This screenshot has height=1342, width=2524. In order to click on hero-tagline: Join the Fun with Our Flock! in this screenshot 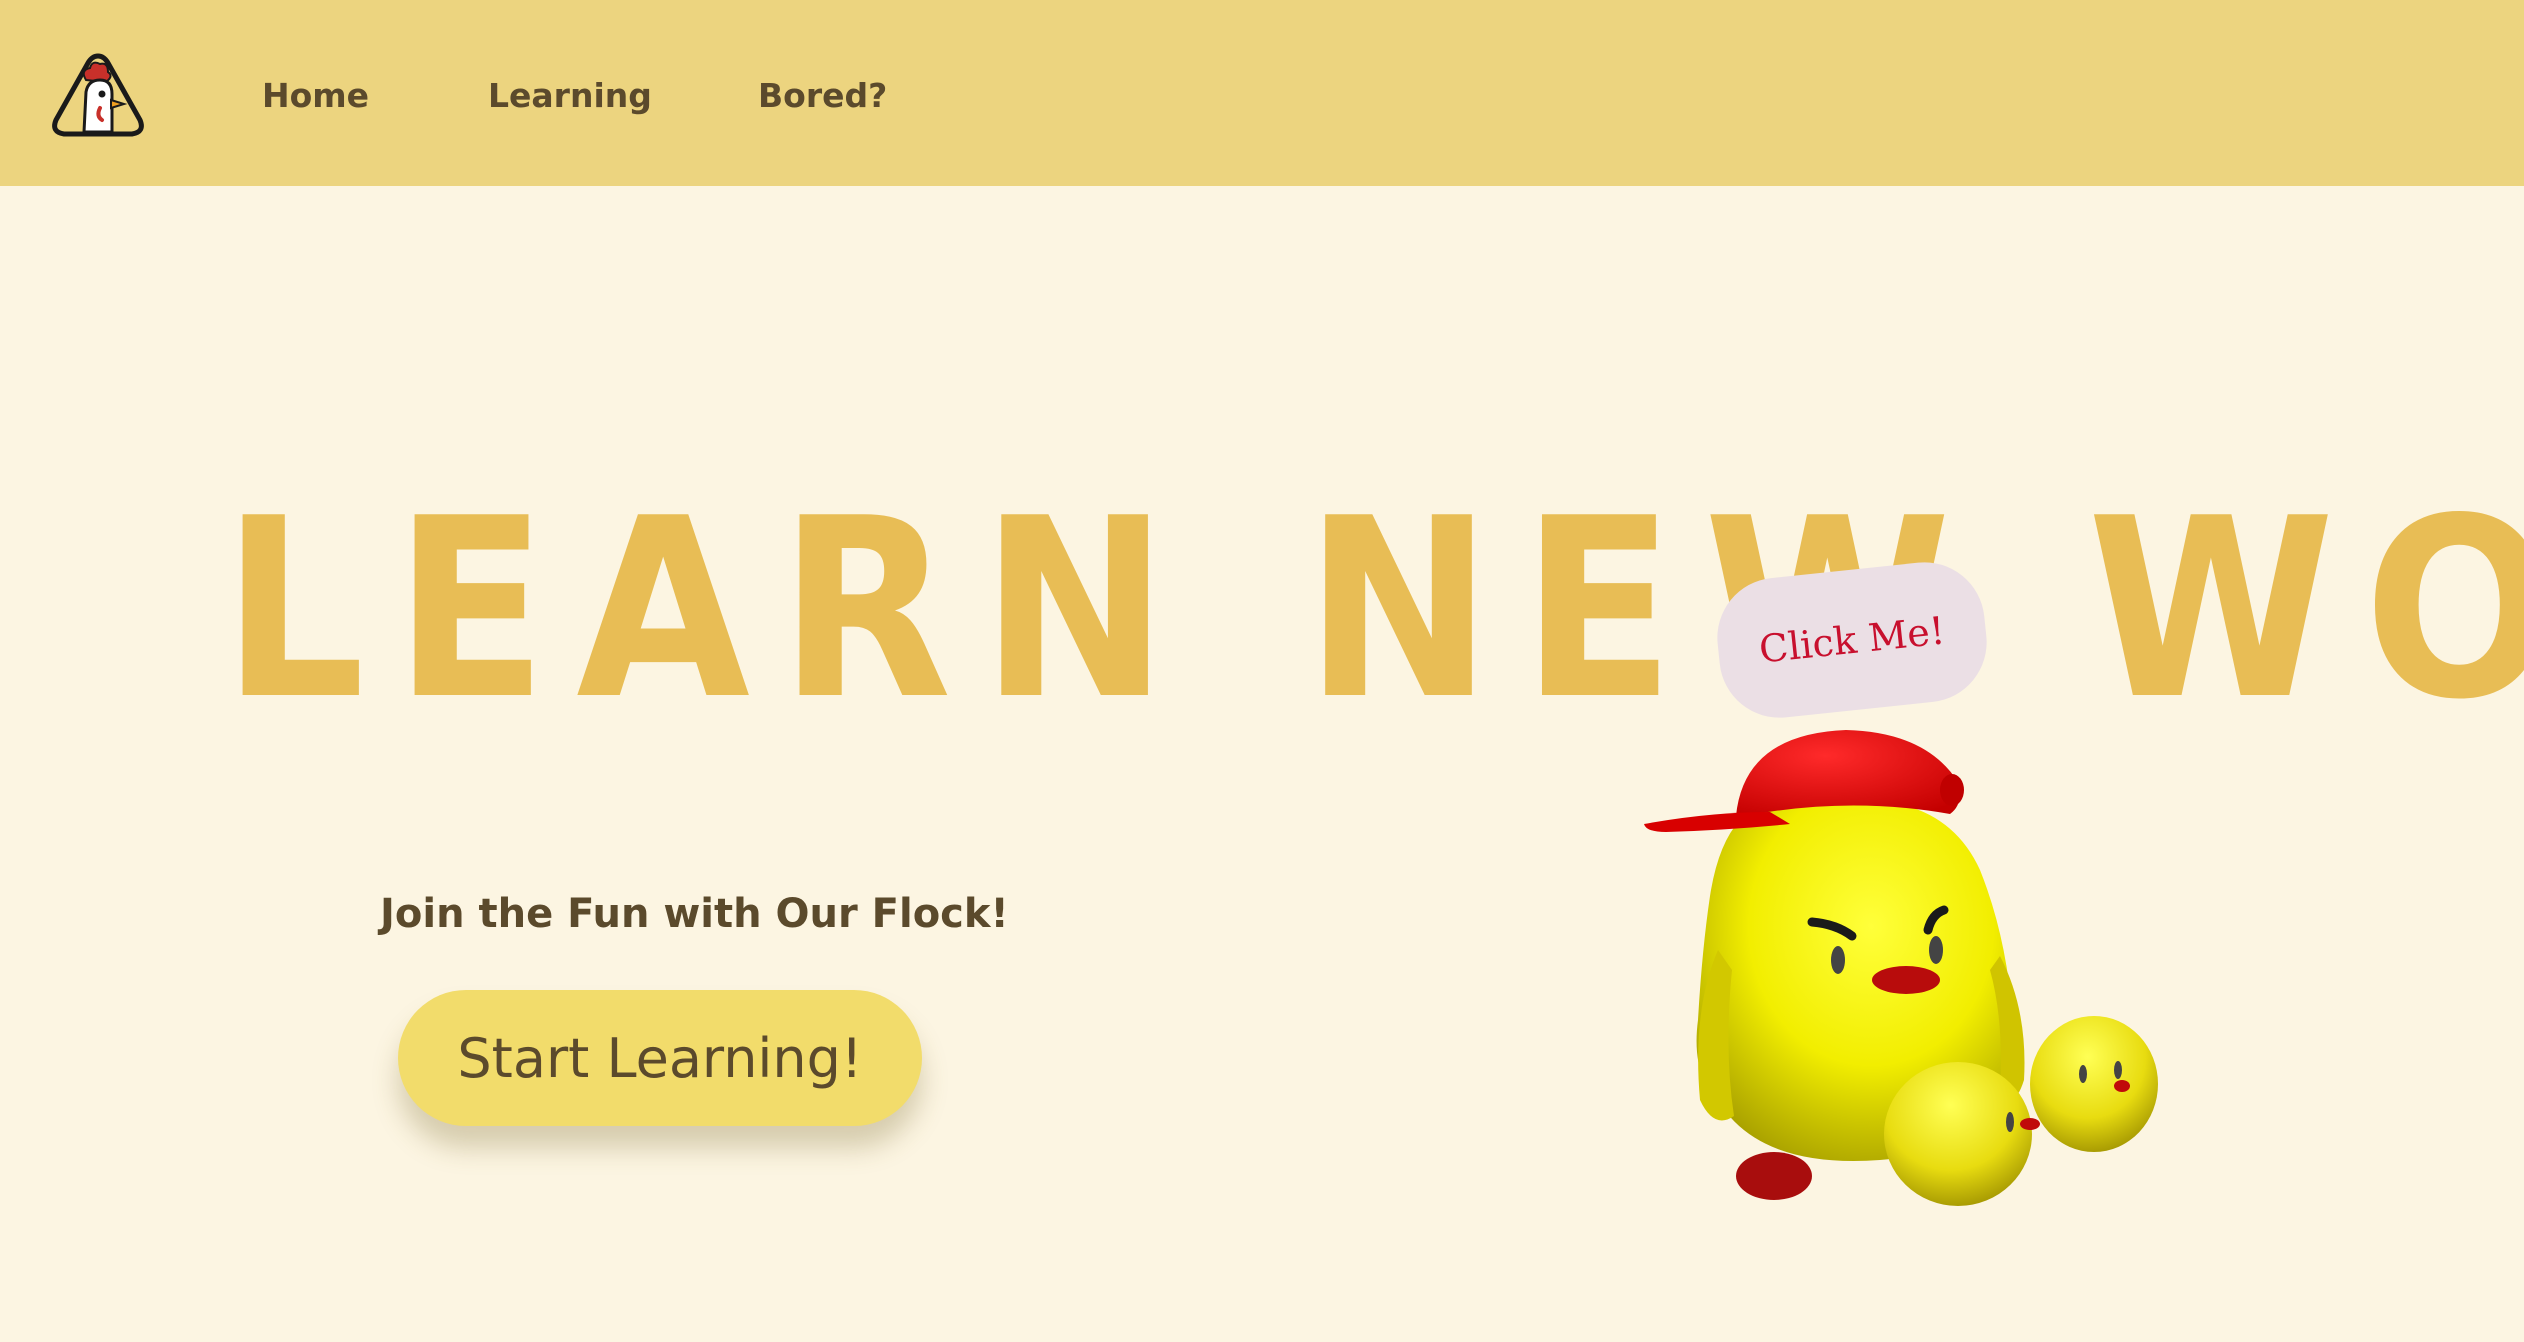, I will do `click(694, 914)`.